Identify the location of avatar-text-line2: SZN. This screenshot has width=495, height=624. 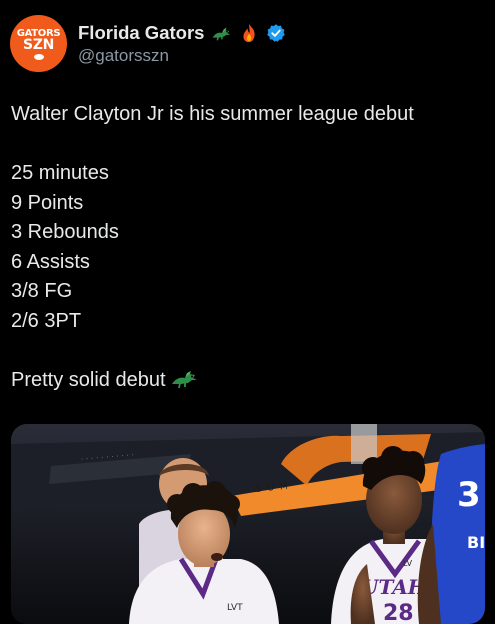
(38, 45).